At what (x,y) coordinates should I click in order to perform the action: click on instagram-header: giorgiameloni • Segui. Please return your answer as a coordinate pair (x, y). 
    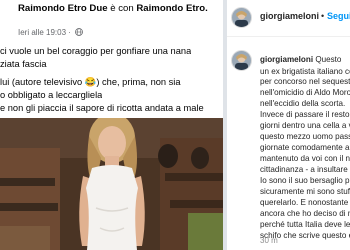
    Looking at the image, I should click on (288, 18).